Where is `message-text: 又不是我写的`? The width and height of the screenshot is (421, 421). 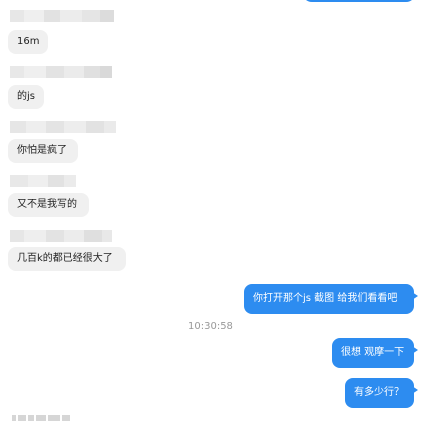
message-text: 又不是我写的 is located at coordinates (47, 204).